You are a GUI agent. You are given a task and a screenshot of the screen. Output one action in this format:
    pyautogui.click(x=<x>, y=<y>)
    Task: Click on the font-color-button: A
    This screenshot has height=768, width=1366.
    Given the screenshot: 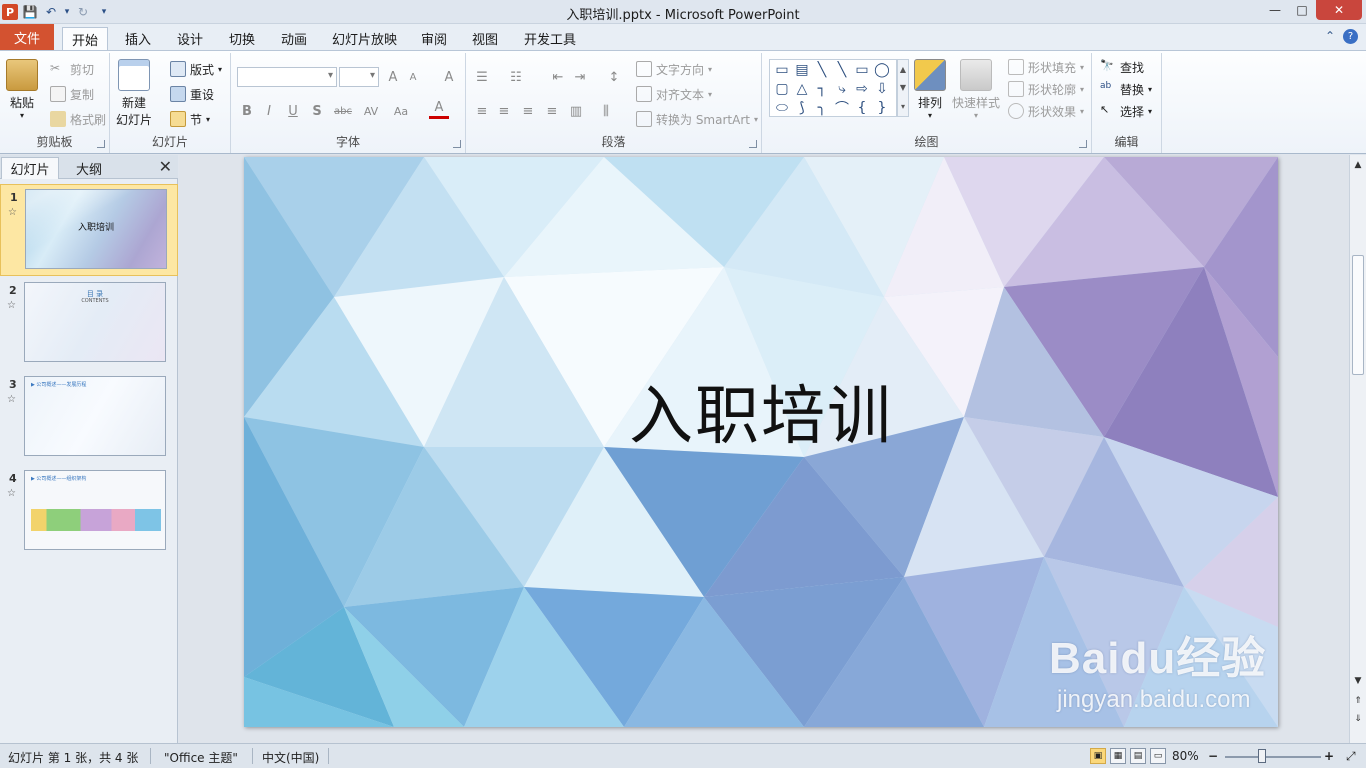 What is the action you would take?
    pyautogui.click(x=439, y=109)
    